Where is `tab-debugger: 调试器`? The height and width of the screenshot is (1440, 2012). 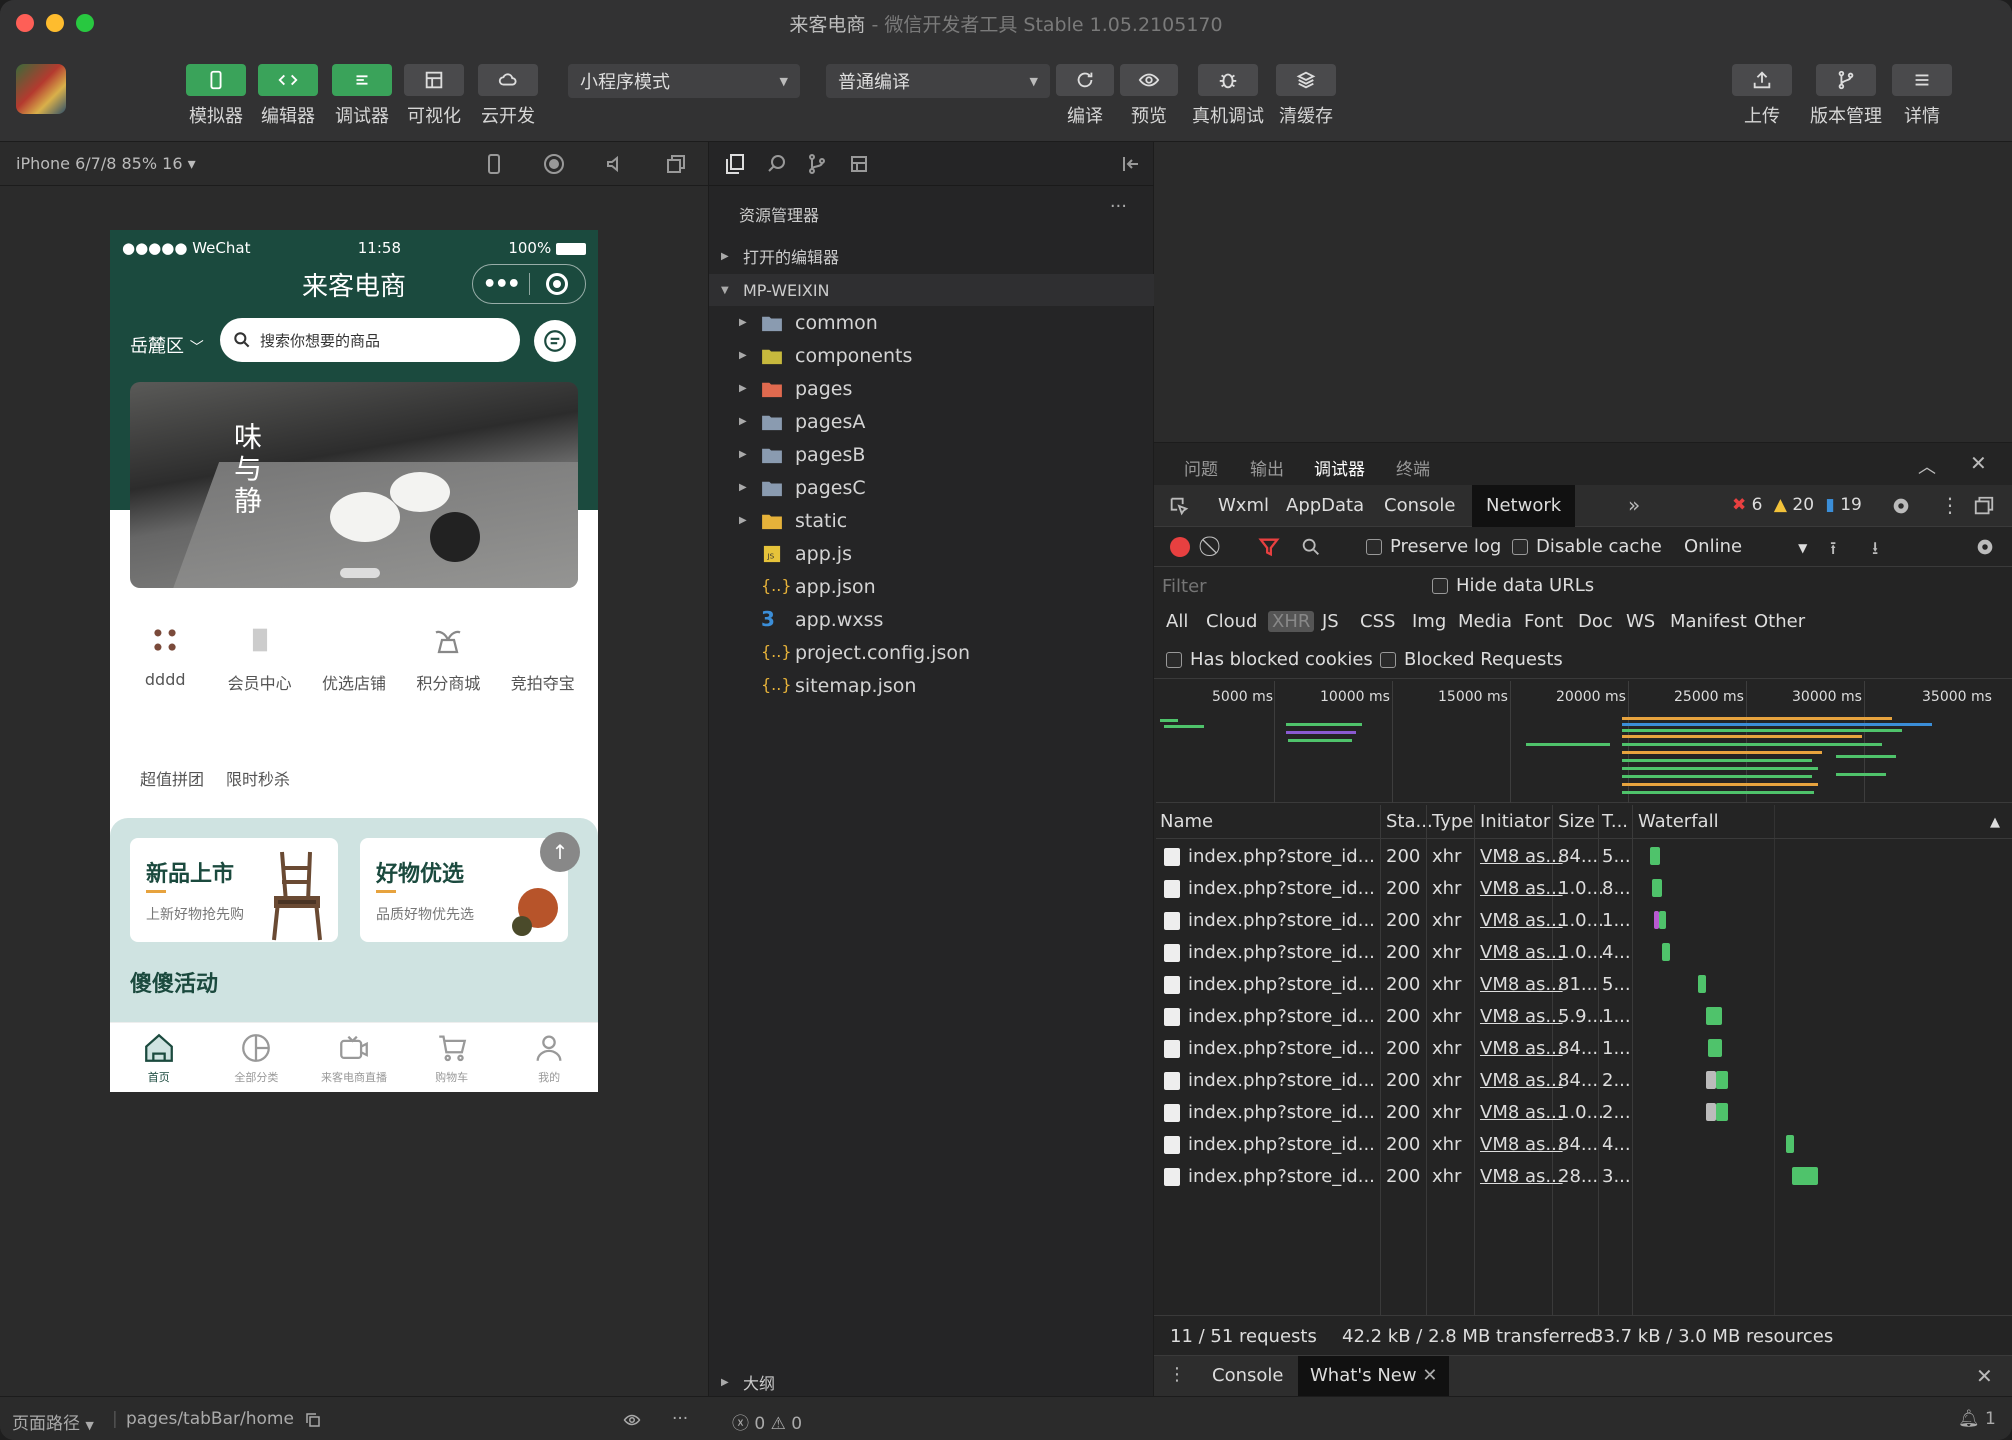
tab-debugger: 调试器 is located at coordinates (1339, 471).